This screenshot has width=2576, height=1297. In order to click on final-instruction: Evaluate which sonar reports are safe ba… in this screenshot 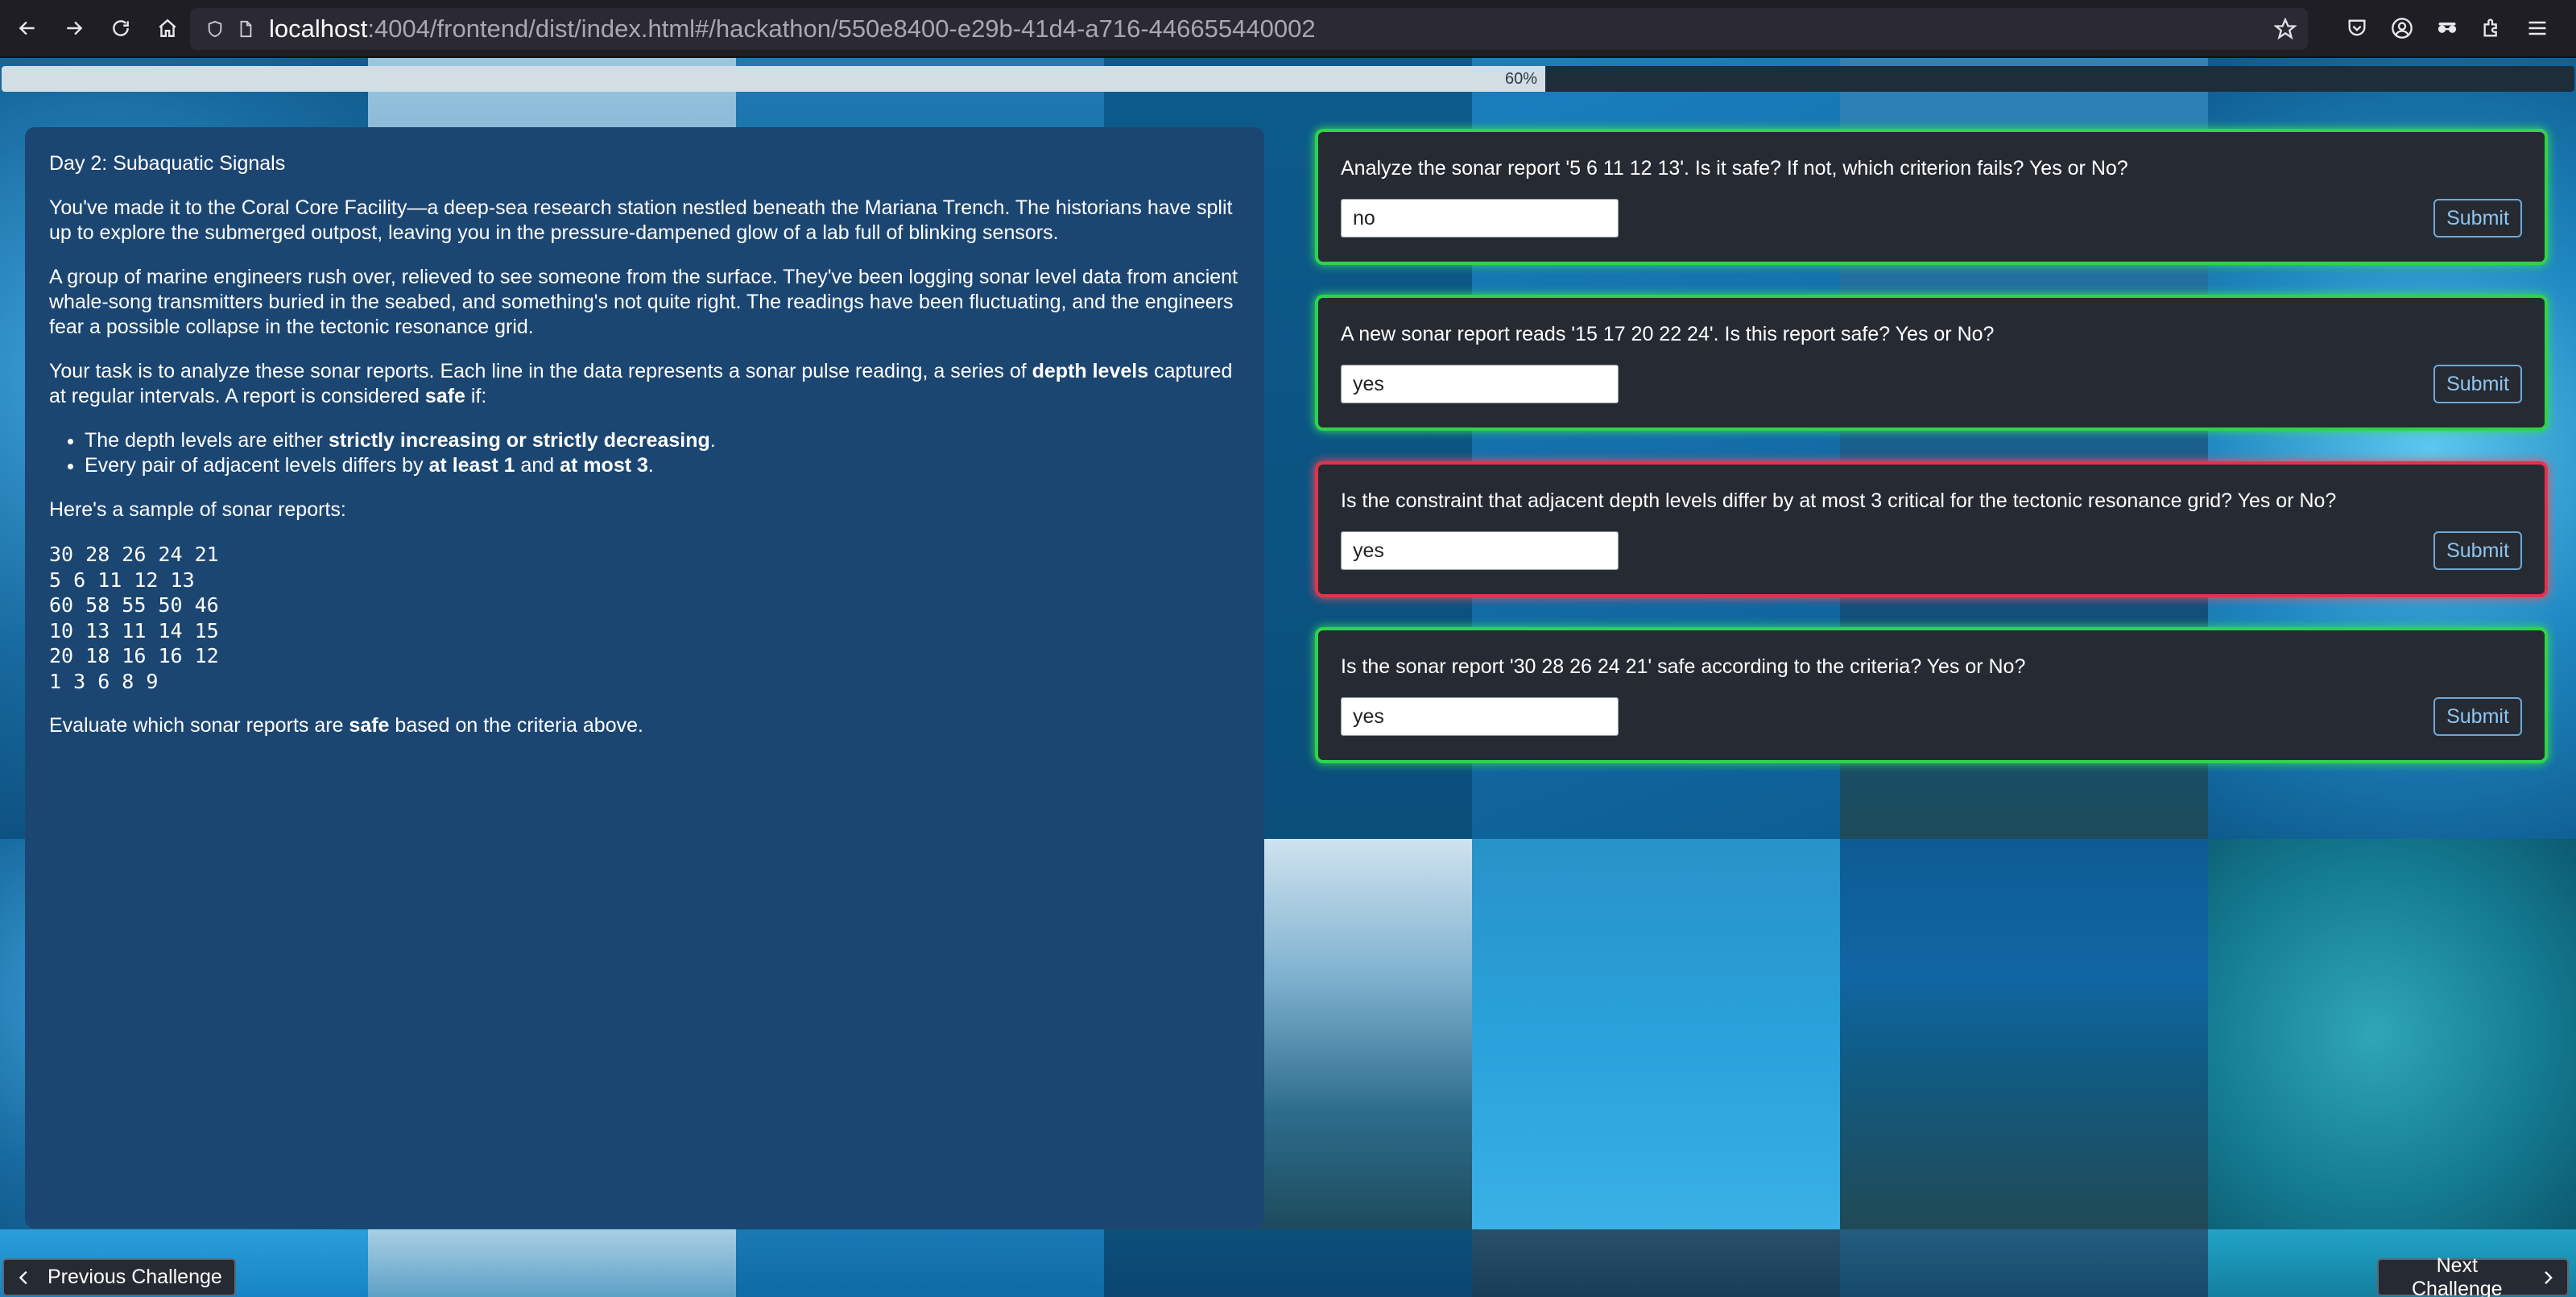, I will do `click(645, 725)`.